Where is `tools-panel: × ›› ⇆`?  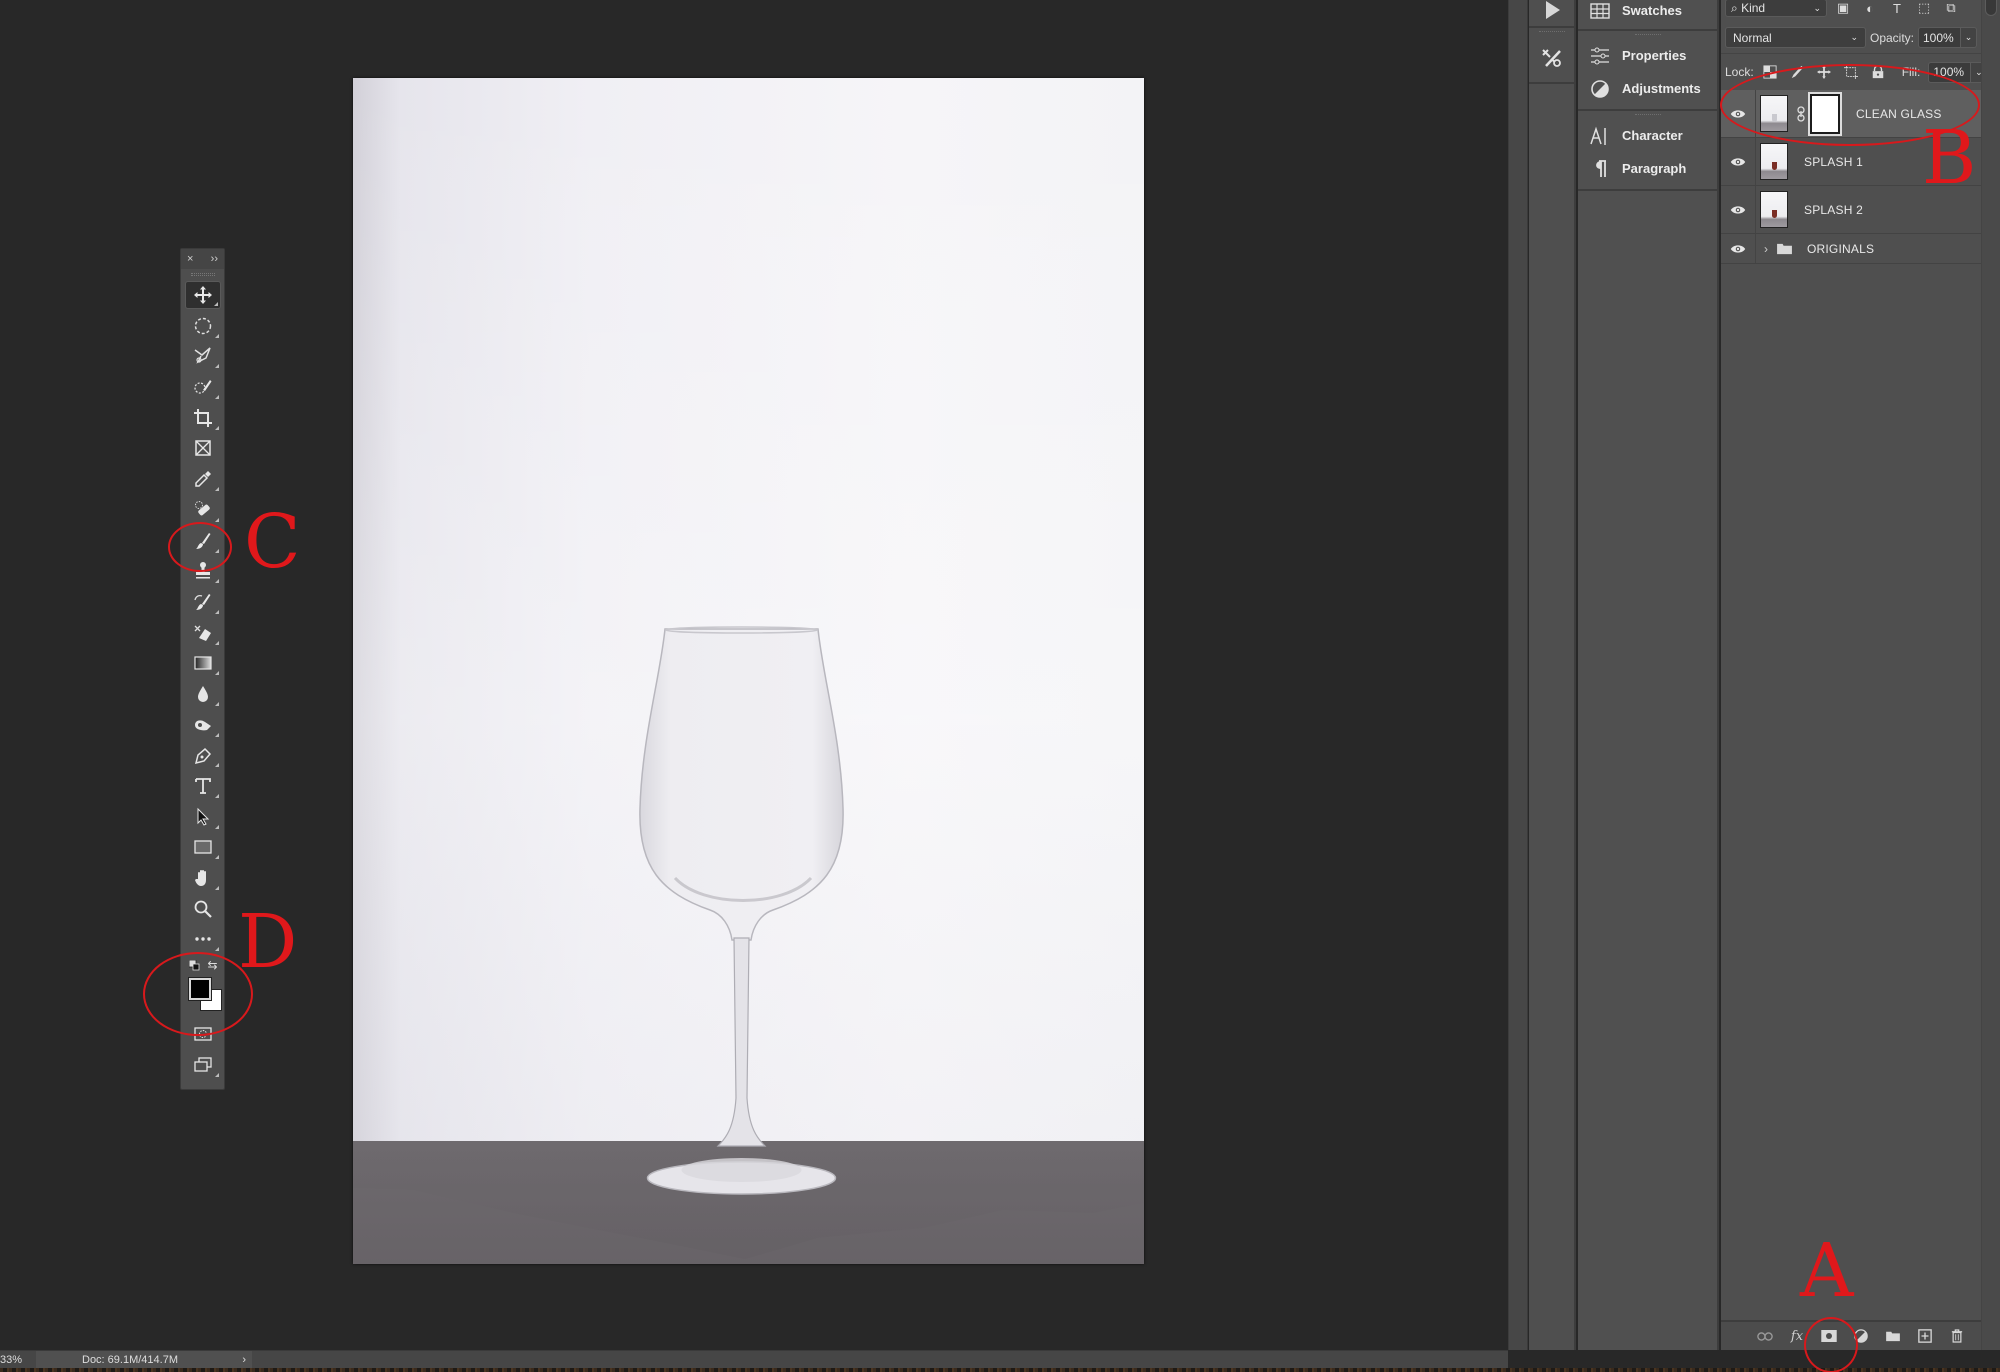 tools-panel: × ›› ⇆ is located at coordinates (202, 669).